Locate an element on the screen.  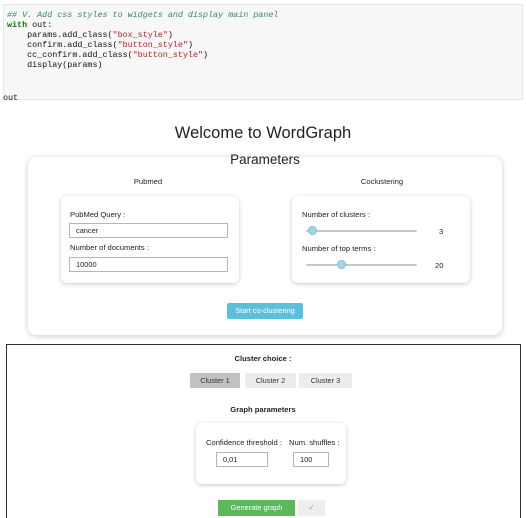
pubmed-title: Pubmed is located at coordinates (148, 181).